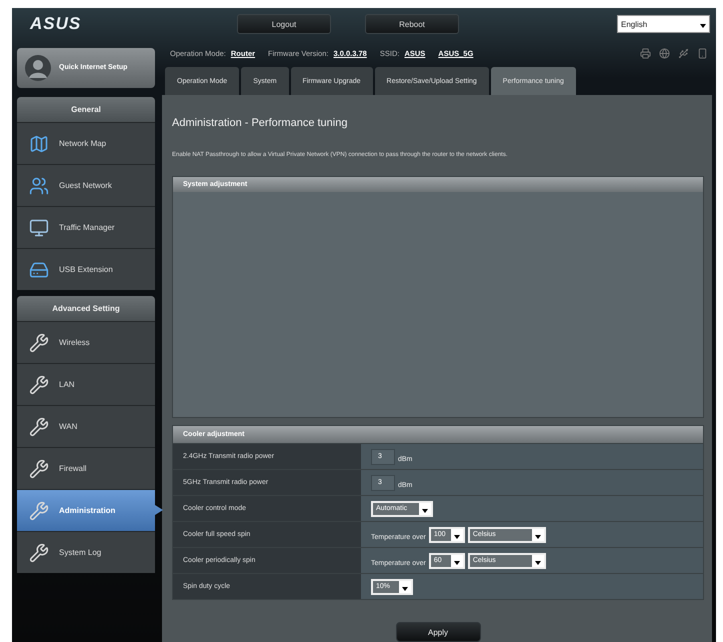  I want to click on sidebar-section-header: Advanced Setting, so click(86, 308).